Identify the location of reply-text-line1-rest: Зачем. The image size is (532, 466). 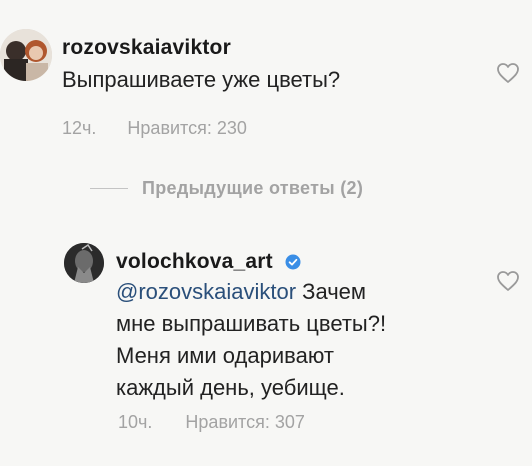
(331, 291).